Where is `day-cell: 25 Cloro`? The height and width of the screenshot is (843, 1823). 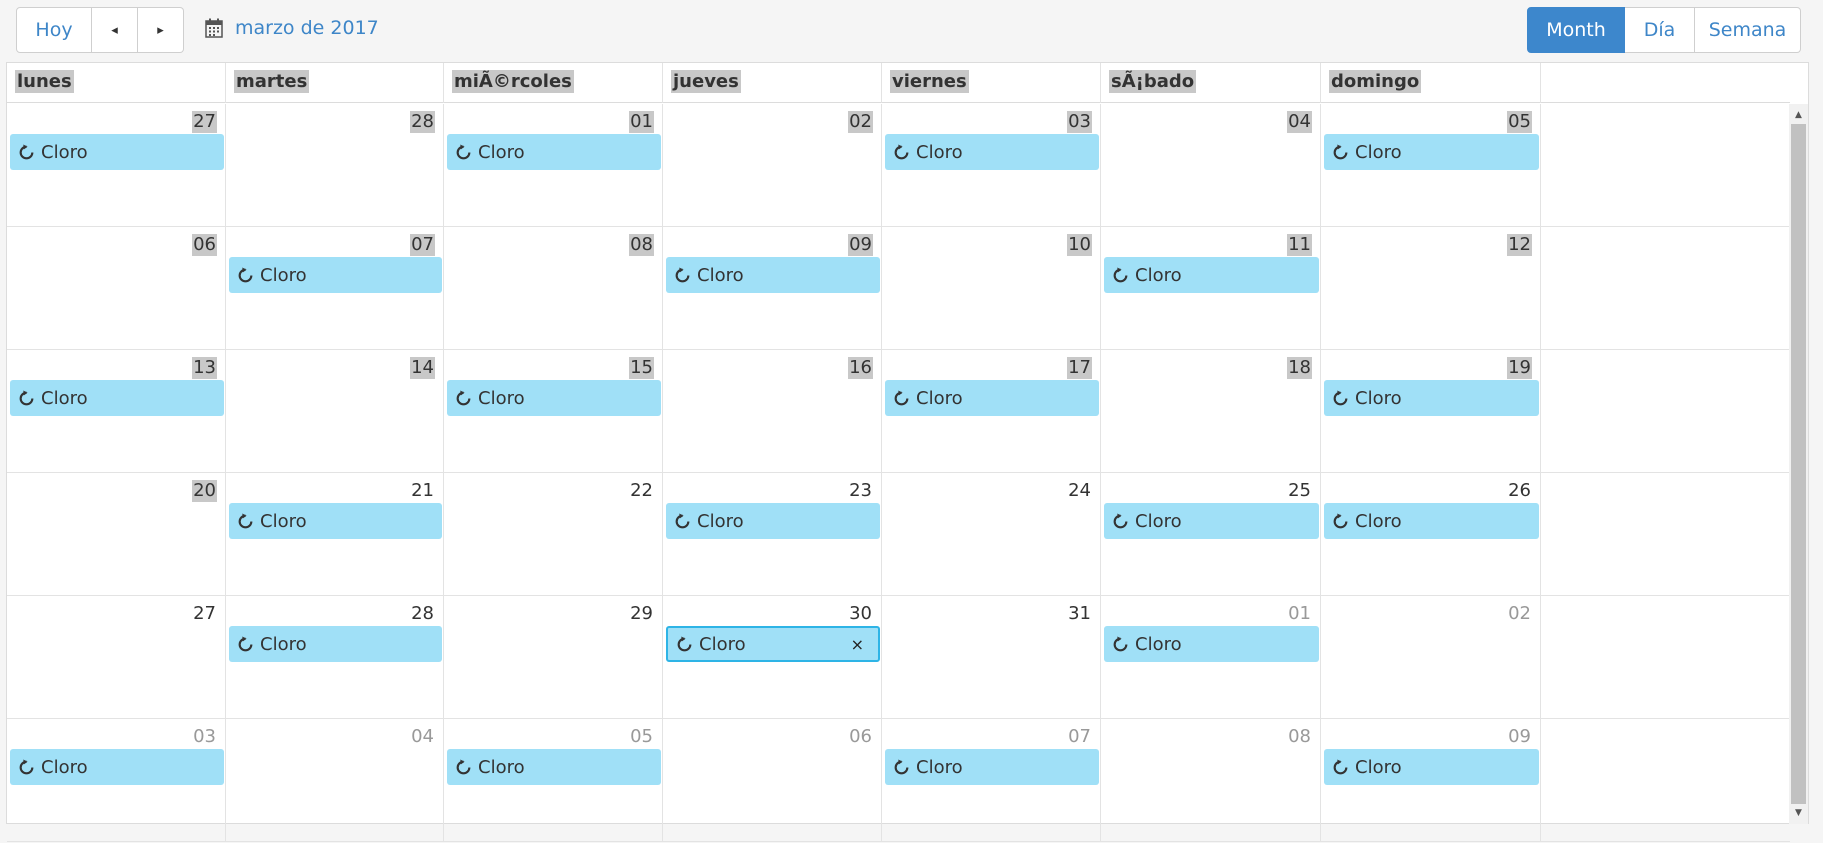 day-cell: 25 Cloro is located at coordinates (1211, 534).